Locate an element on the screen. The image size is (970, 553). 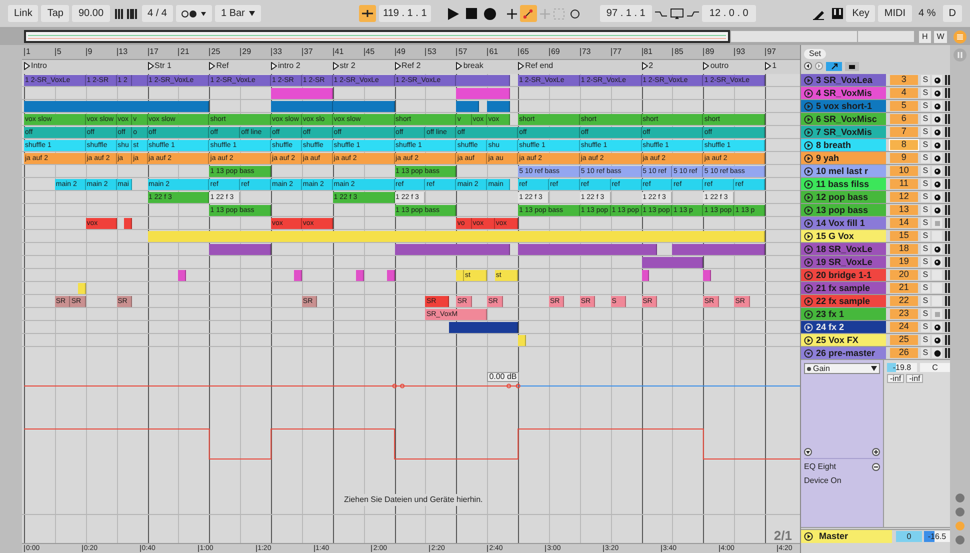
punch-in-icon is located at coordinates (660, 13).